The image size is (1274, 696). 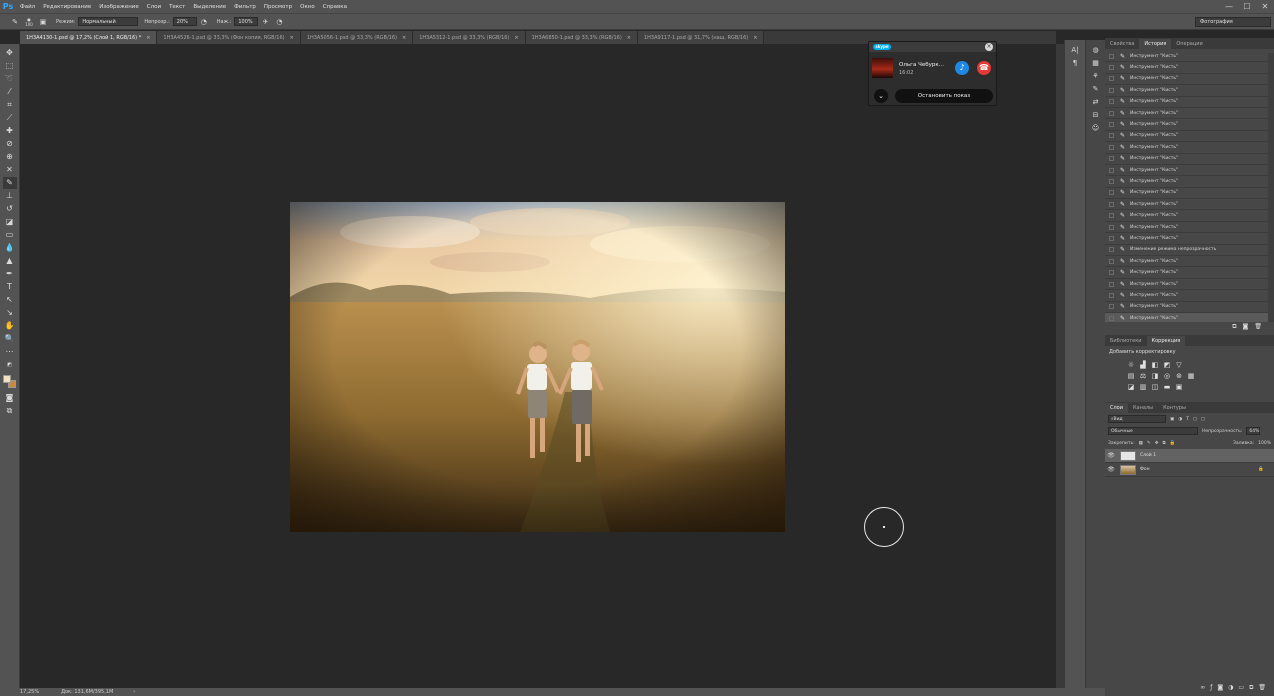 What do you see at coordinates (1126, 341) in the screenshot?
I see `tab-libraries: Библиотеки` at bounding box center [1126, 341].